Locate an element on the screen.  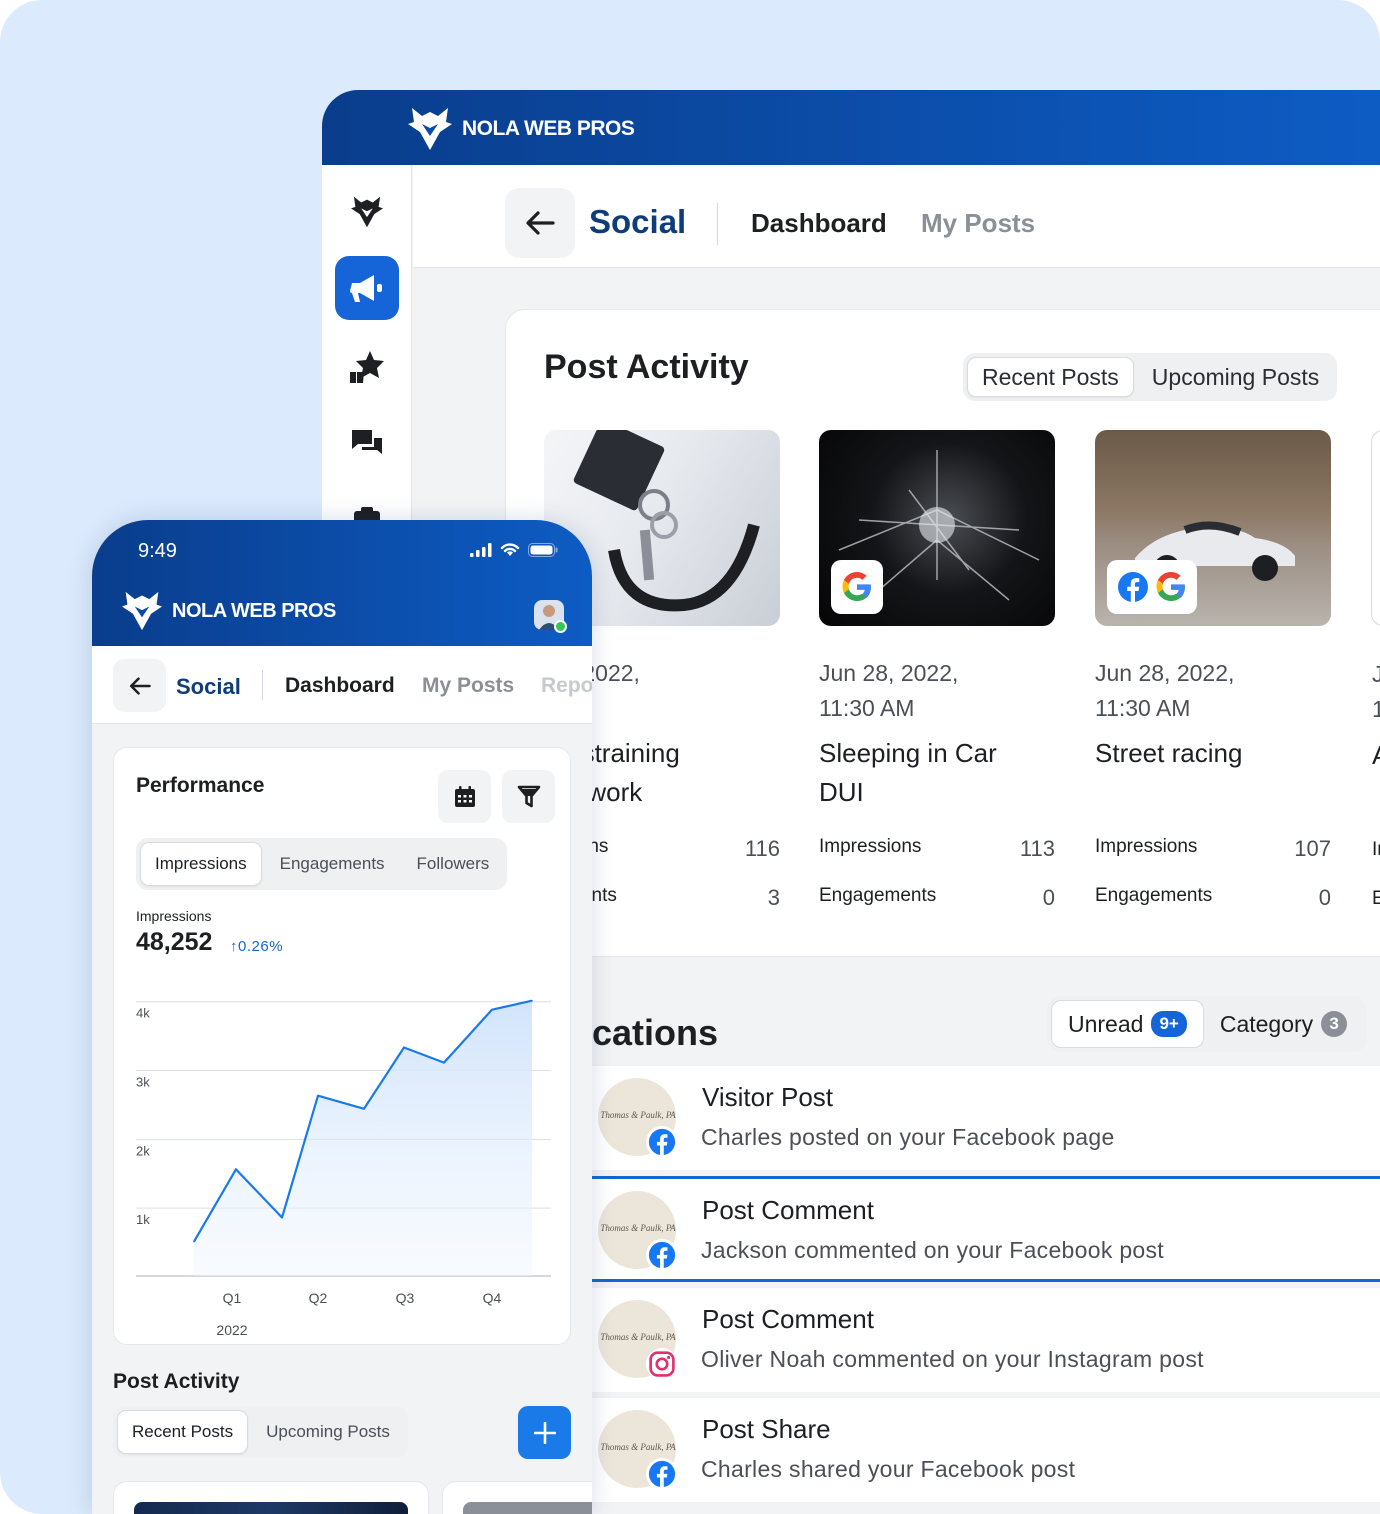
arrow-up-icon: ↑ is located at coordinates (234, 946).